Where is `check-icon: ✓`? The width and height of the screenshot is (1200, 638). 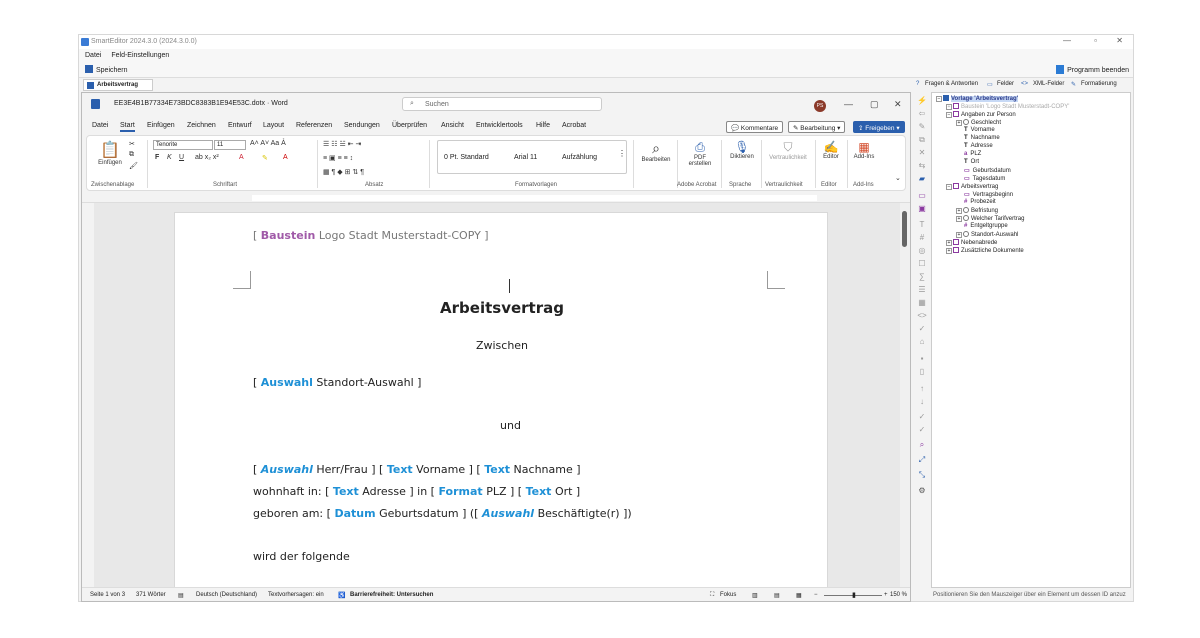 check-icon: ✓ is located at coordinates (922, 328).